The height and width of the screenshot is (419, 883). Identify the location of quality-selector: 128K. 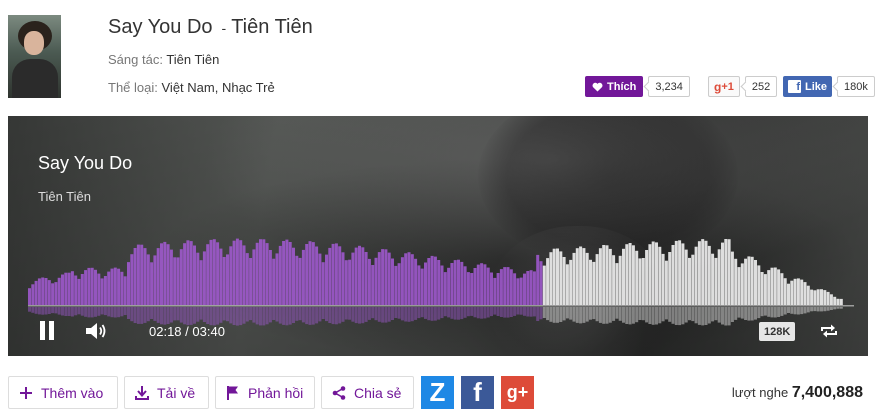
(777, 331).